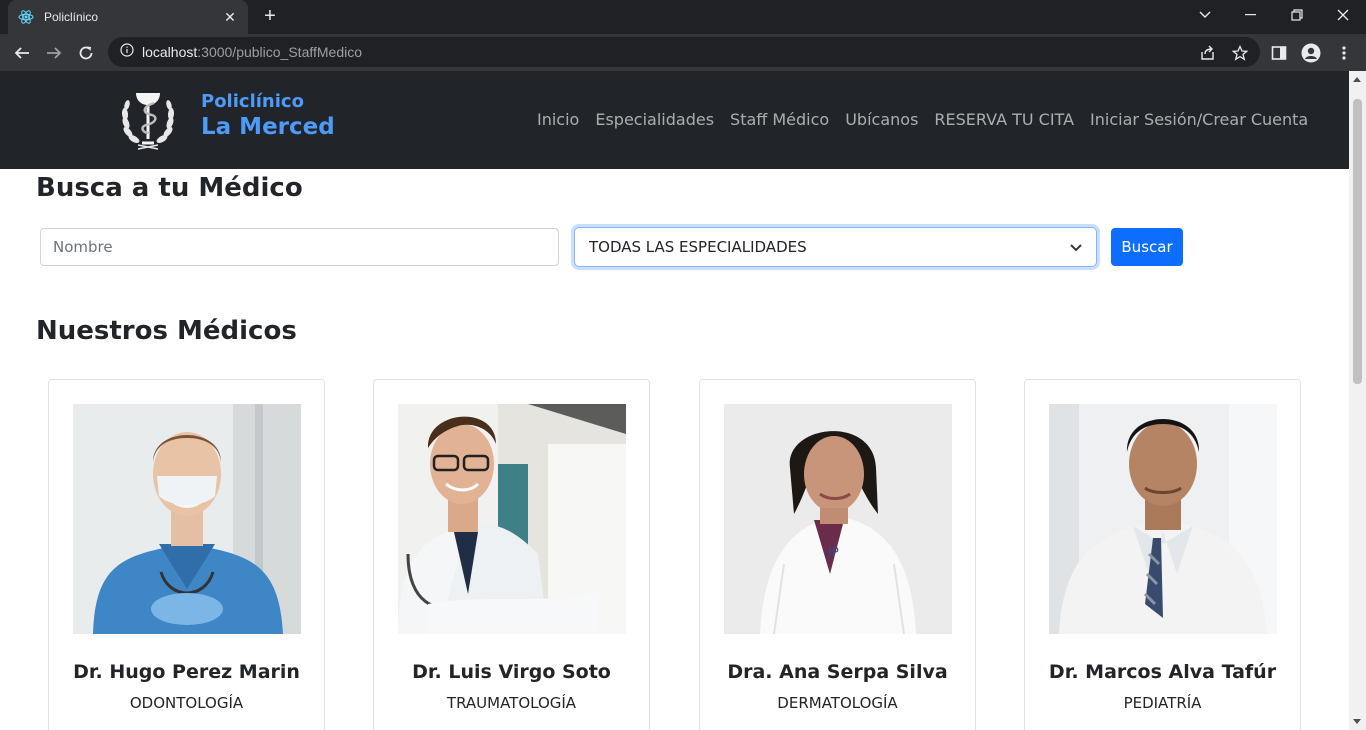 Image resolution: width=1366 pixels, height=730 pixels. I want to click on chevron-down-icon, so click(1076, 247).